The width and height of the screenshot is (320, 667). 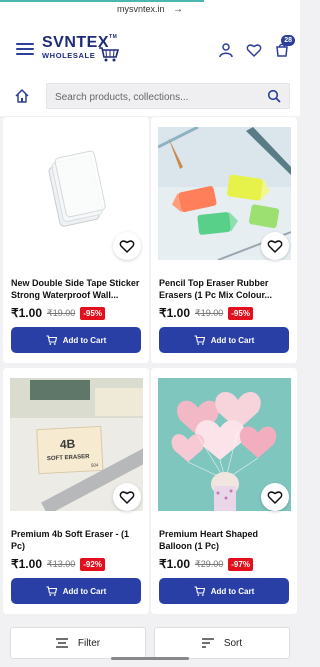 What do you see at coordinates (226, 50) in the screenshot?
I see `account-icon` at bounding box center [226, 50].